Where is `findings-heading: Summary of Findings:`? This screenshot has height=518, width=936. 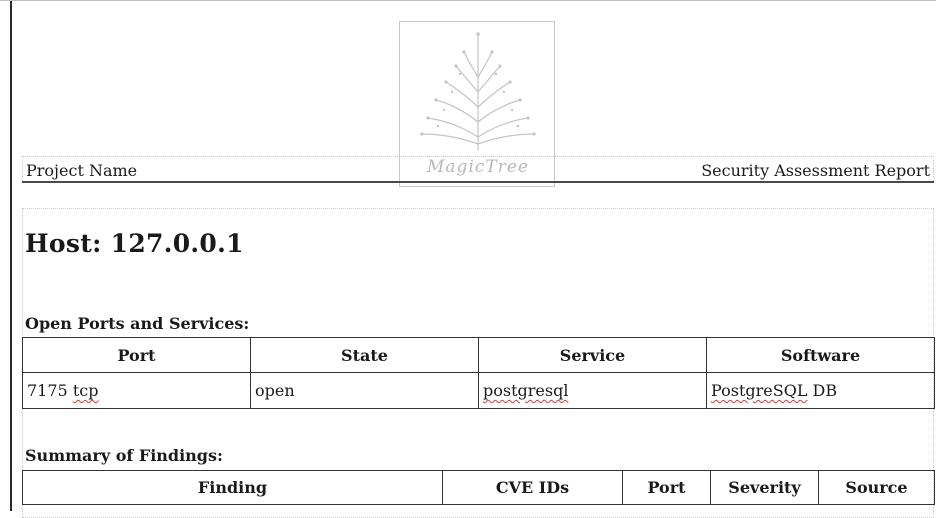
findings-heading: Summary of Findings: is located at coordinates (124, 455).